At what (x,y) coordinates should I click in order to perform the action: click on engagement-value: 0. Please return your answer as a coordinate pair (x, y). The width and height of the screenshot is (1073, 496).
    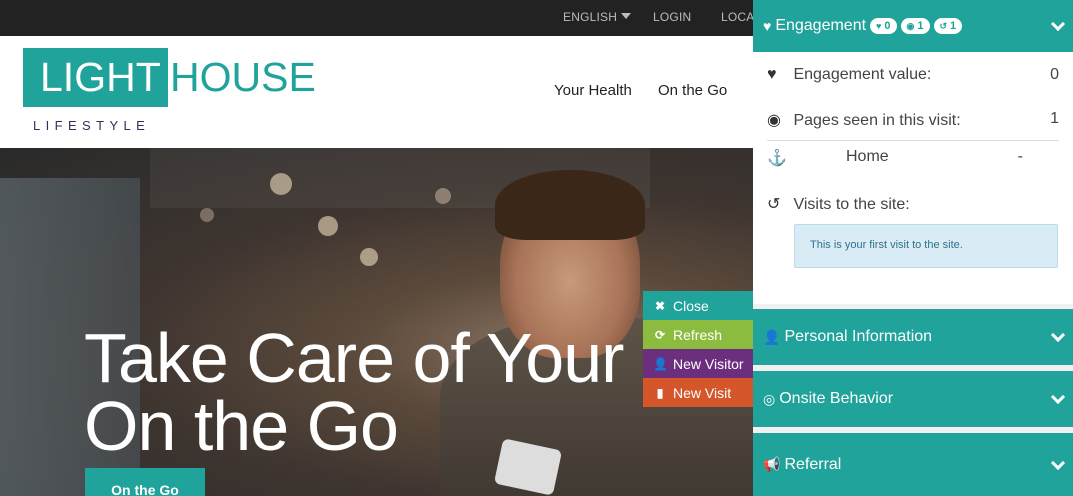
    Looking at the image, I should click on (1054, 74).